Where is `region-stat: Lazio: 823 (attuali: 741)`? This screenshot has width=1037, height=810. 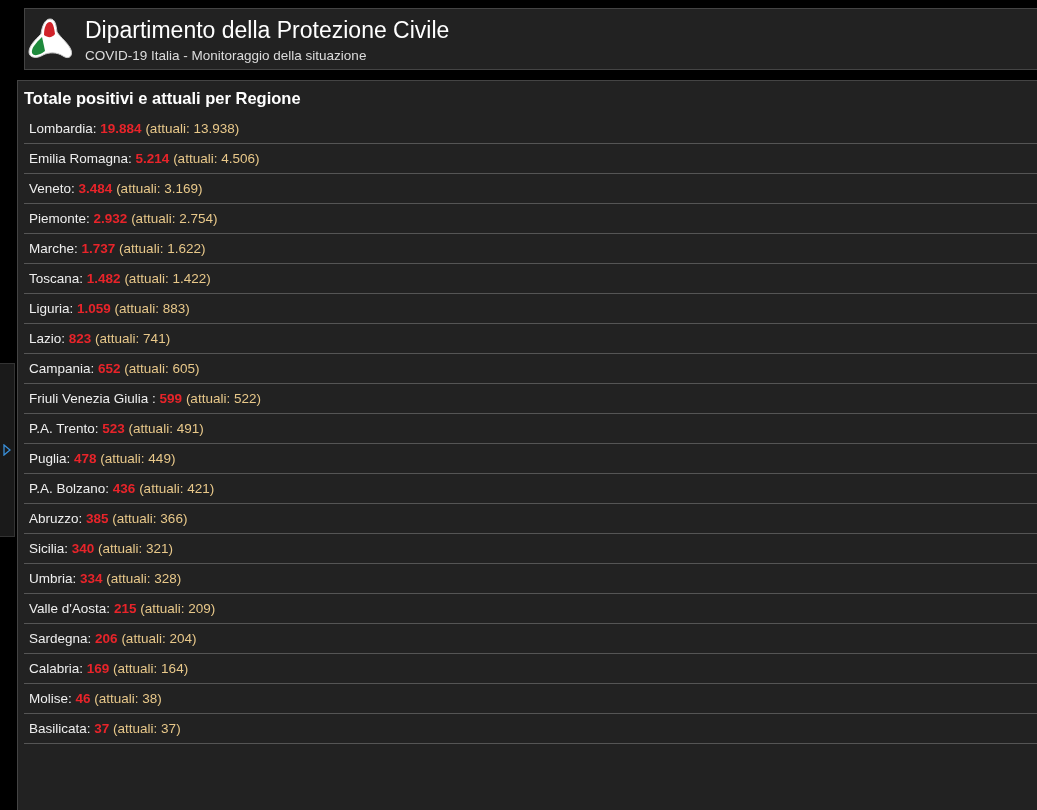
region-stat: Lazio: 823 (attuali: 741) is located at coordinates (100, 338).